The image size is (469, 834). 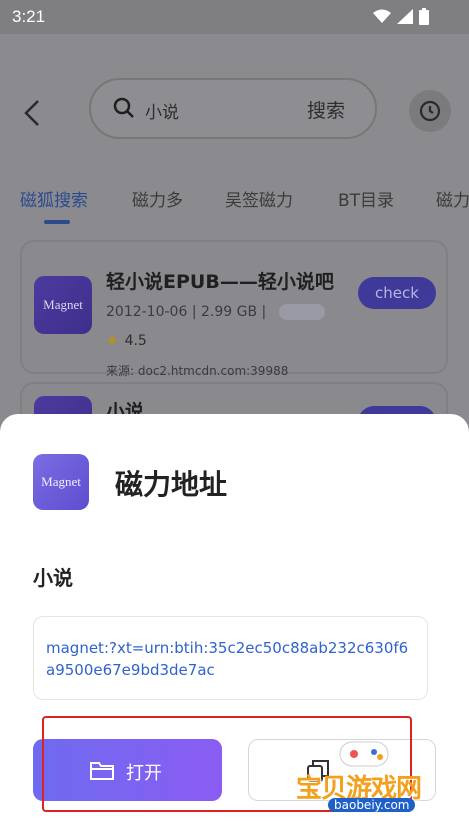 What do you see at coordinates (234, 17) in the screenshot?
I see `status-bar: 3:21` at bounding box center [234, 17].